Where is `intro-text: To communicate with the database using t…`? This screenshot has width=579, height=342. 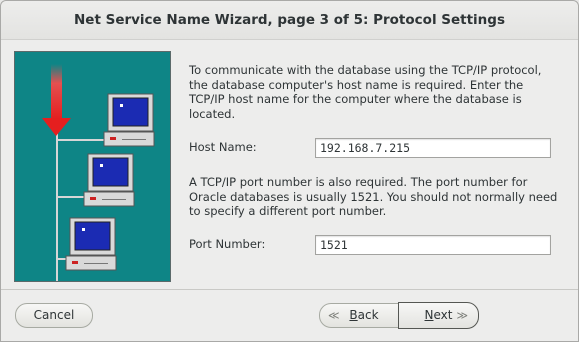
intro-text: To communicate with the database using t… is located at coordinates (365, 92).